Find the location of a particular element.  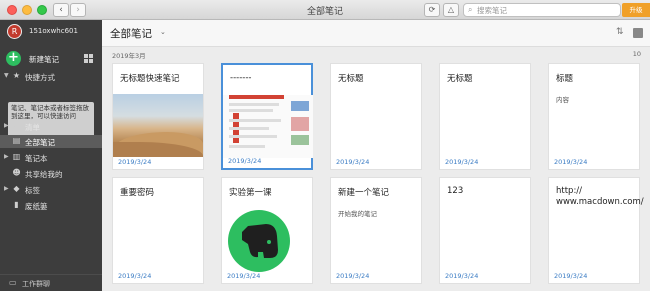

note-card: 重要密码 2019/3/24 is located at coordinates (158, 230).